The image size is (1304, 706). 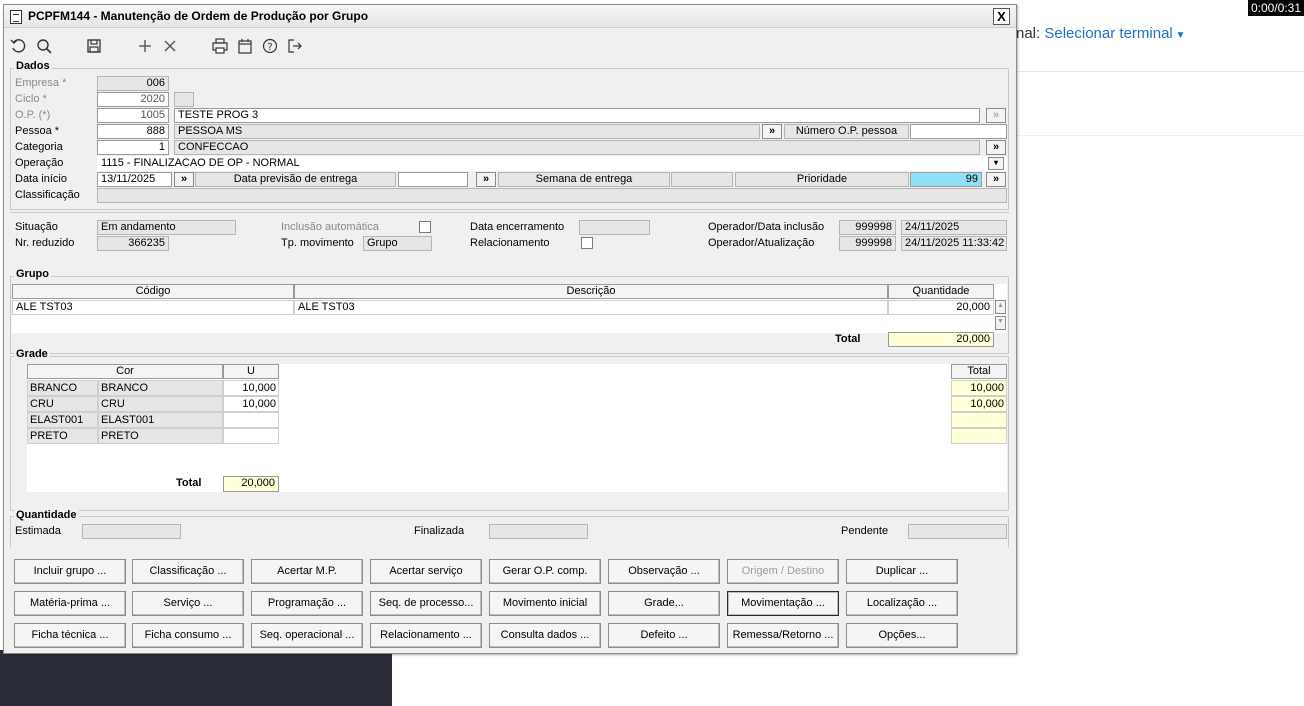 I want to click on grupo-header-codigo: Código, so click(x=153, y=291).